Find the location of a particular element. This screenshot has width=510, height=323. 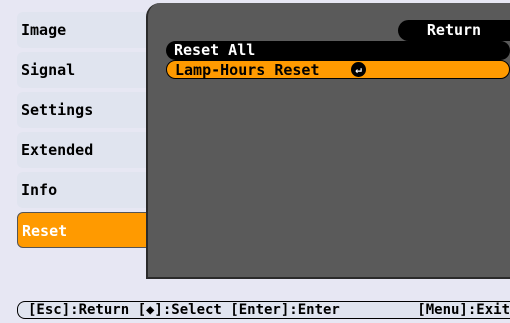

reset-all-option: Reset All is located at coordinates (338, 50).